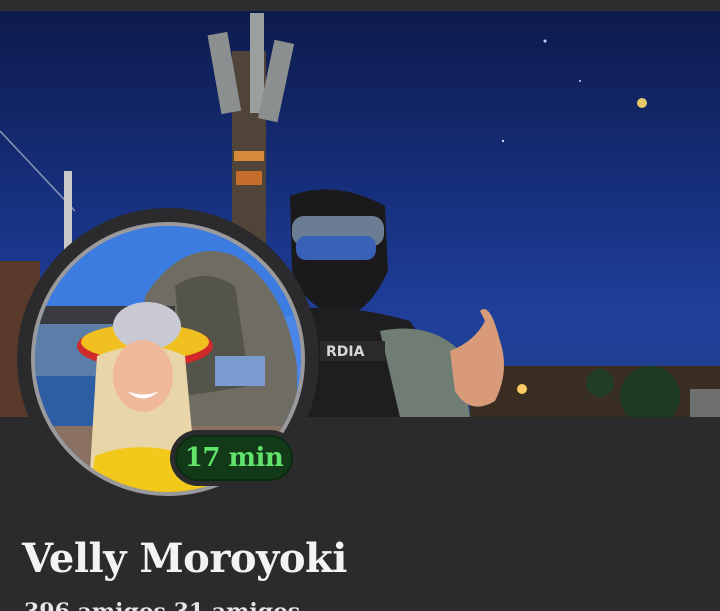 The width and height of the screenshot is (720, 611). I want to click on profile-name: Velly Moroyoki, so click(184, 558).